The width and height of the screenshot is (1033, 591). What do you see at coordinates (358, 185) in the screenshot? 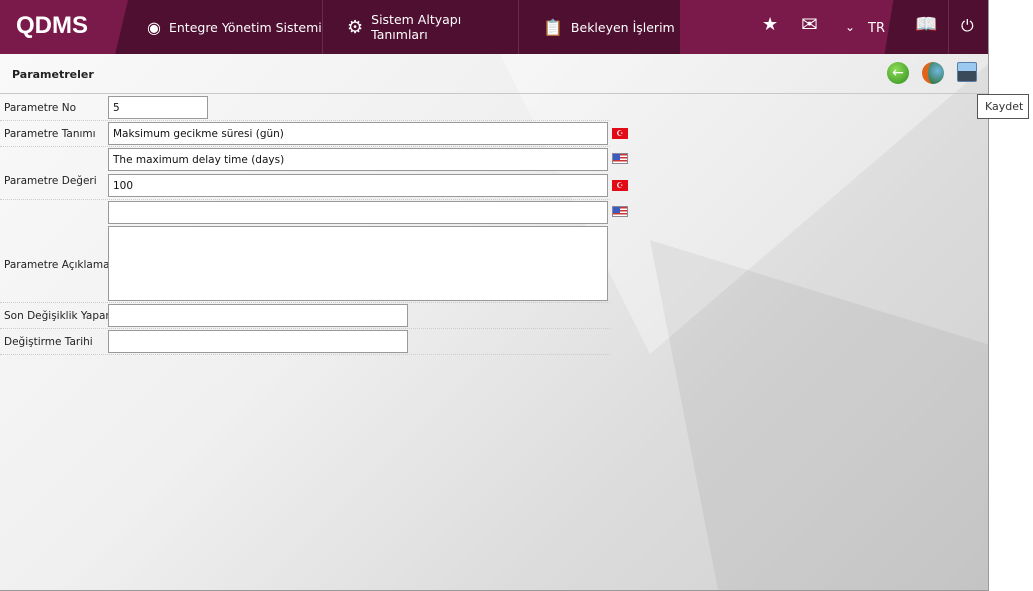
I see `parametre-degeri-input` at bounding box center [358, 185].